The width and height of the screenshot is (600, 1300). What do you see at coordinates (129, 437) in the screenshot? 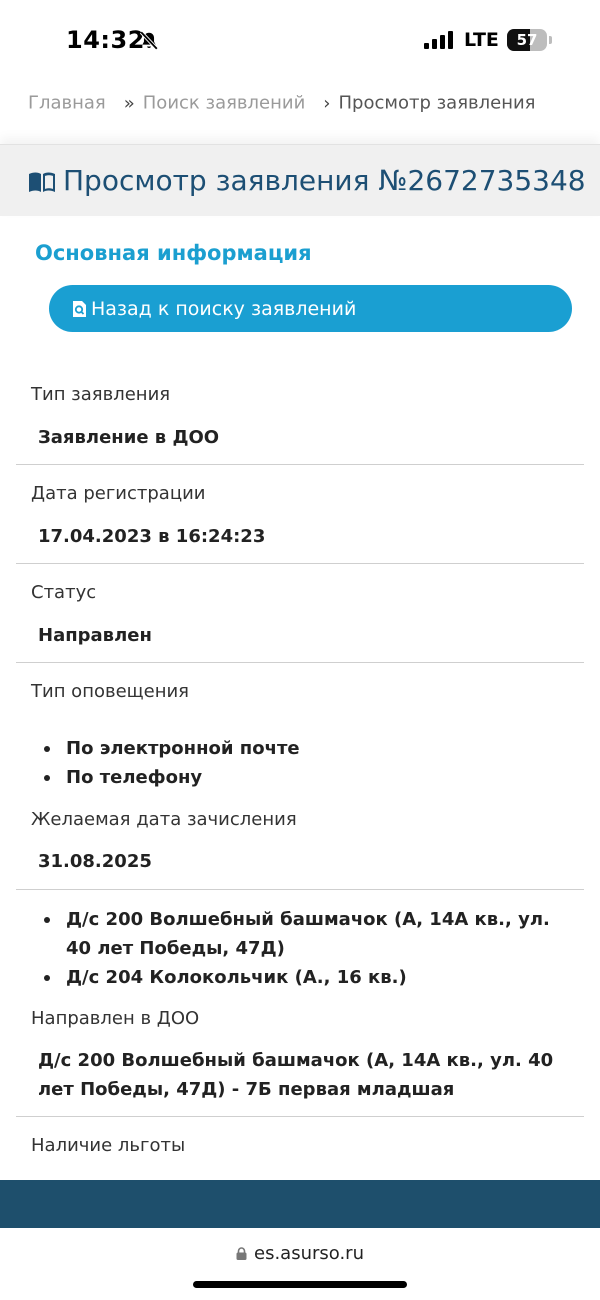
I see `field-value-type: Заявление в ДОО` at bounding box center [129, 437].